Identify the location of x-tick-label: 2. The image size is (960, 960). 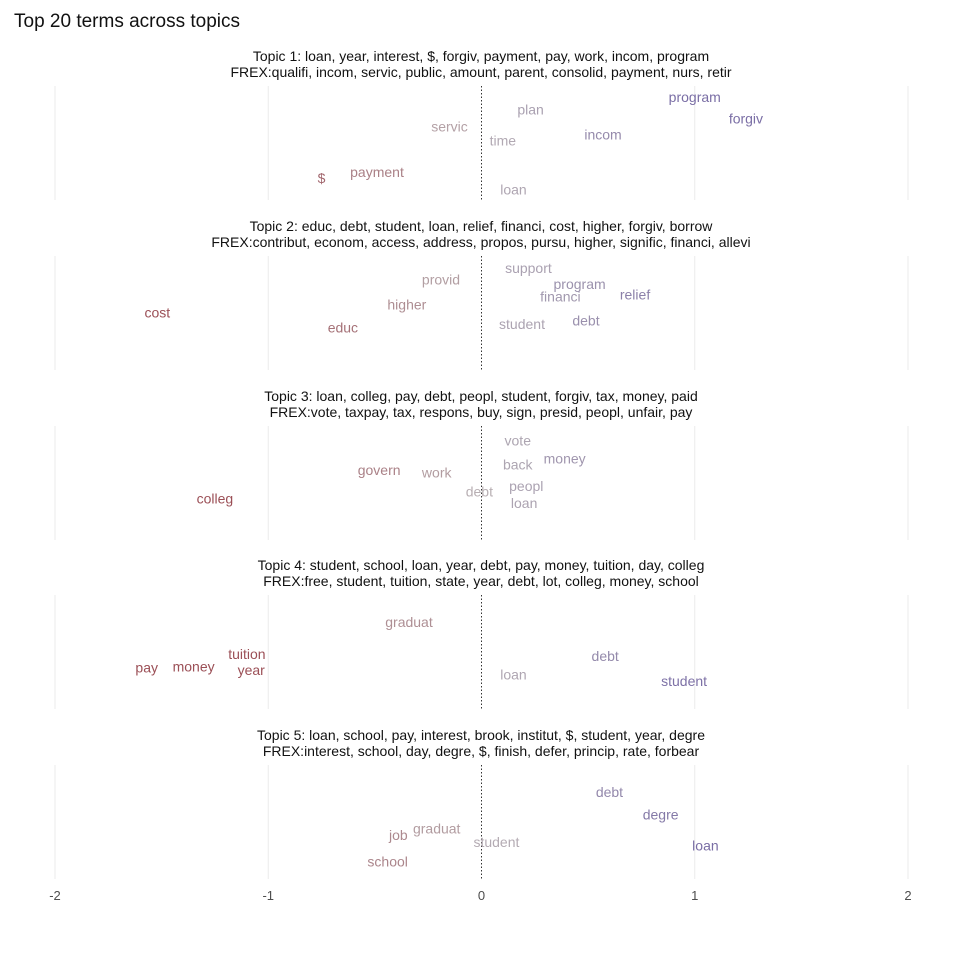
(907, 895).